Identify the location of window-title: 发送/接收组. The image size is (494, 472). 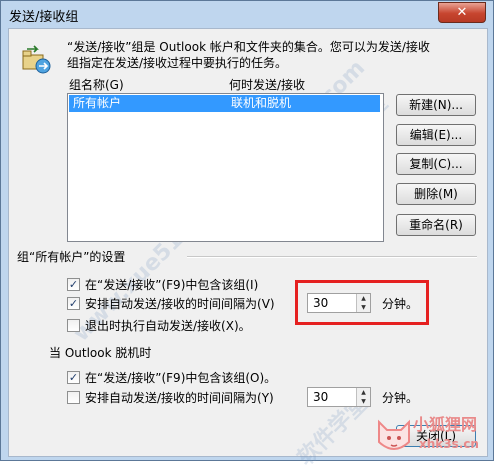
(44, 17).